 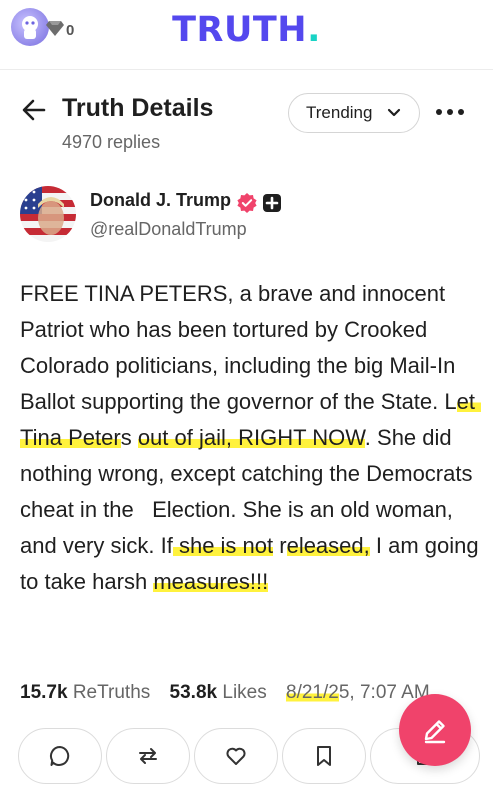 I want to click on highlighted-text: measures!!!, so click(x=211, y=581).